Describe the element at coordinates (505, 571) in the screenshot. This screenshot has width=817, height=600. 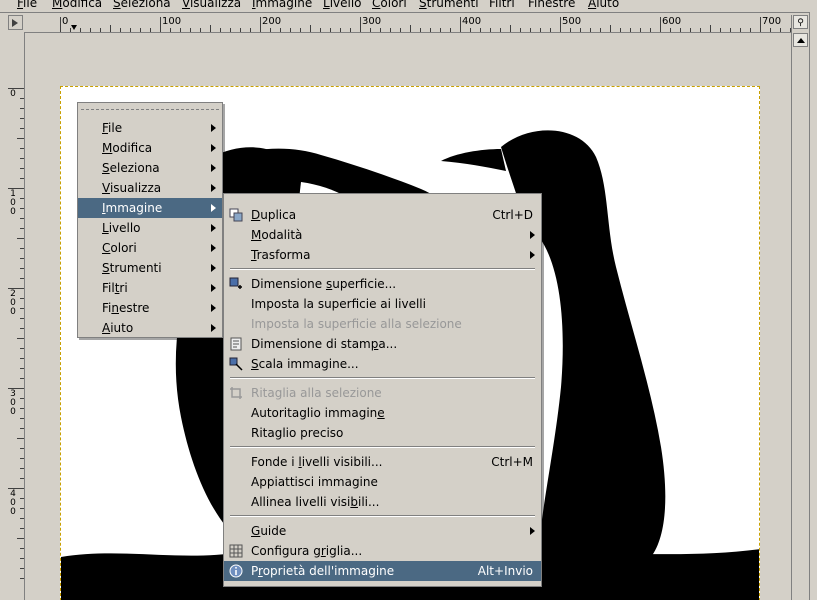
I see `accelerator-label: Alt+Invio` at that location.